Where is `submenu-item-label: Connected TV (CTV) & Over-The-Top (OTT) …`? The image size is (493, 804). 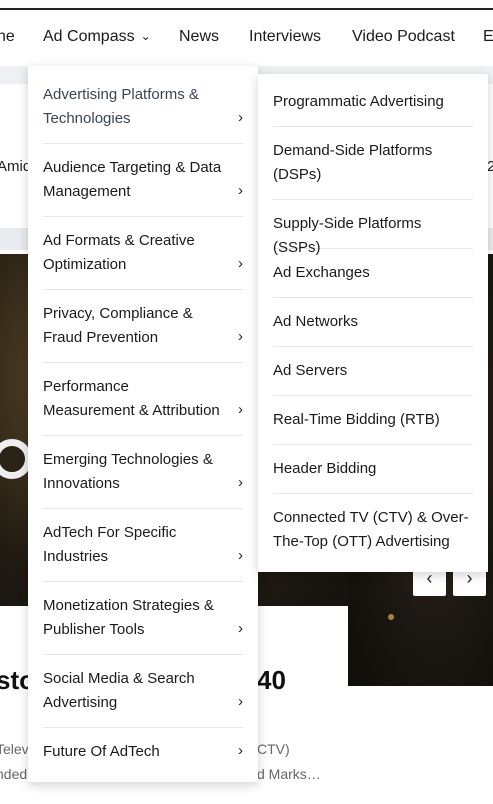
submenu-item-label: Connected TV (CTV) & Over-The-Top (OTT) … is located at coordinates (371, 529).